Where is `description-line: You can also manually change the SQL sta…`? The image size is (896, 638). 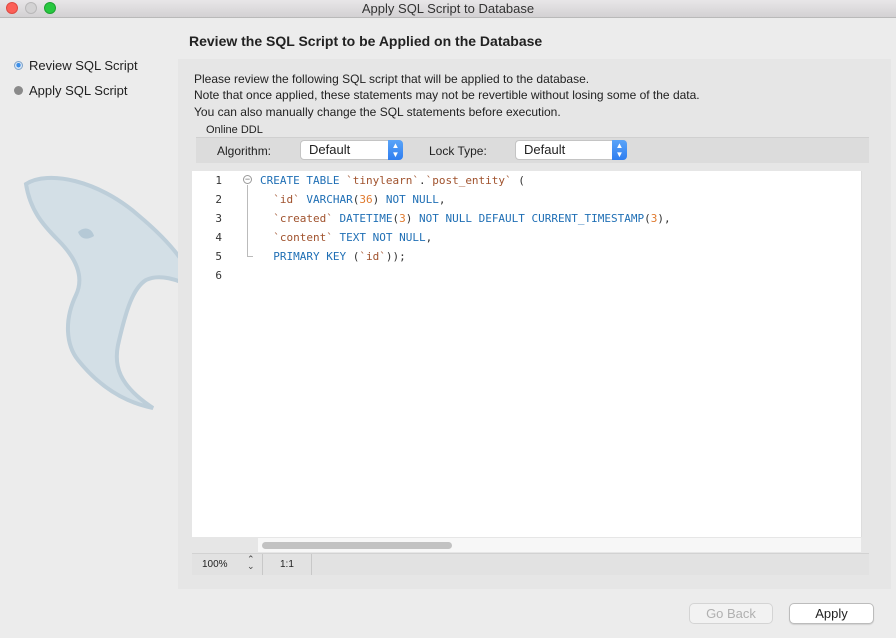 description-line: You can also manually change the SQL sta… is located at coordinates (377, 111).